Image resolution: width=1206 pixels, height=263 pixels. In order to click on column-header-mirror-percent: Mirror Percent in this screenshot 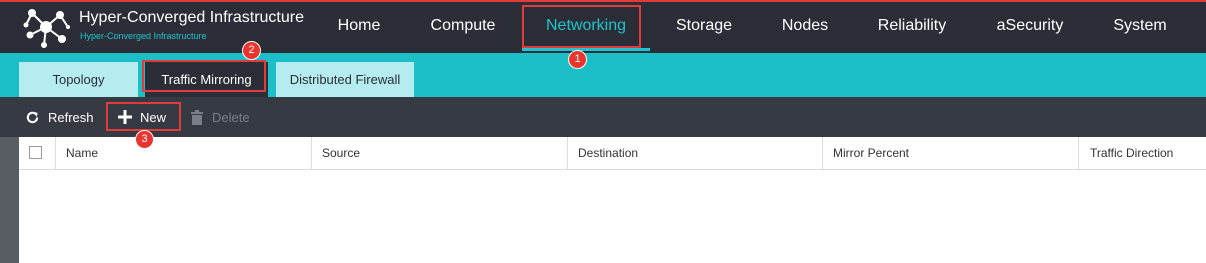, I will do `click(871, 153)`.